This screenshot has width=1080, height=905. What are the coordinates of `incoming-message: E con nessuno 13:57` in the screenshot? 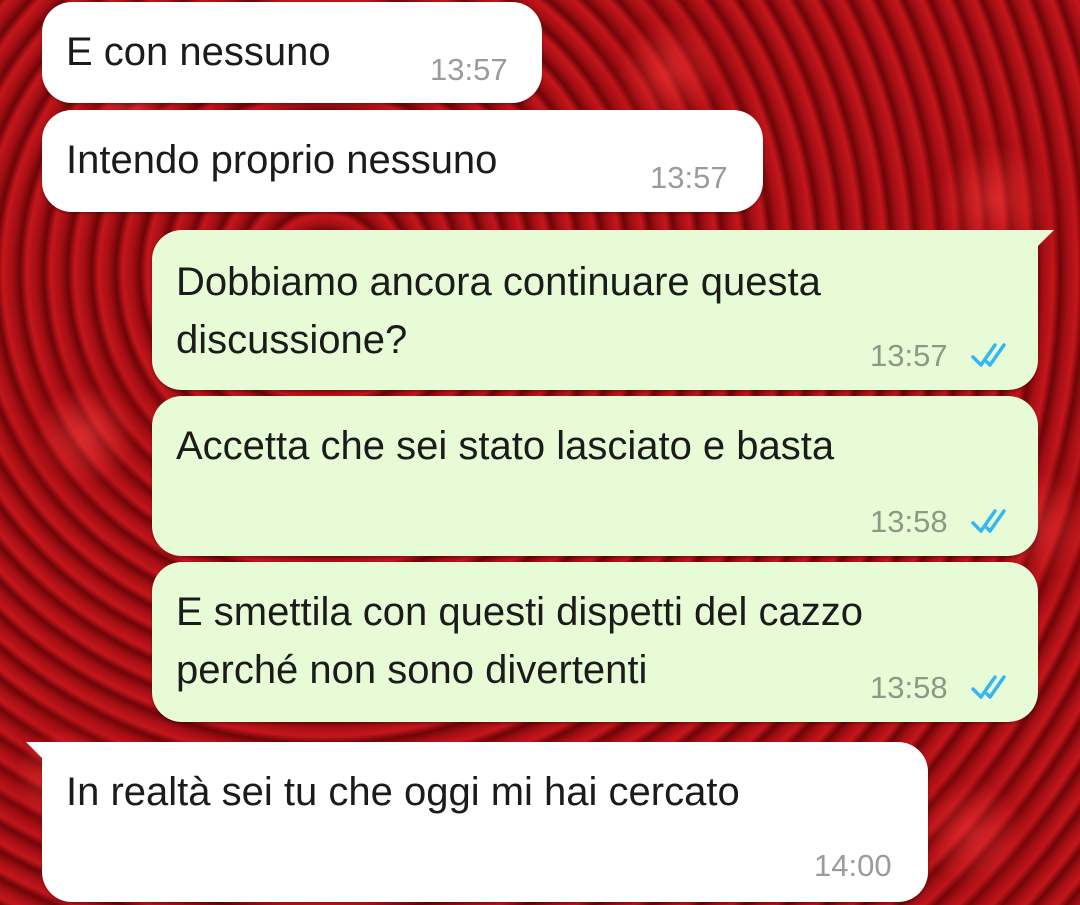 It's located at (292, 52).